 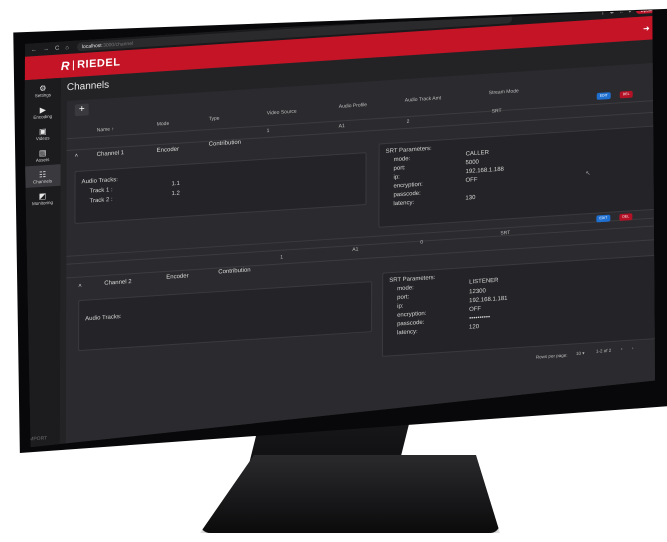 What do you see at coordinates (42, 95) in the screenshot?
I see `sidebar-item-label: Settings` at bounding box center [42, 95].